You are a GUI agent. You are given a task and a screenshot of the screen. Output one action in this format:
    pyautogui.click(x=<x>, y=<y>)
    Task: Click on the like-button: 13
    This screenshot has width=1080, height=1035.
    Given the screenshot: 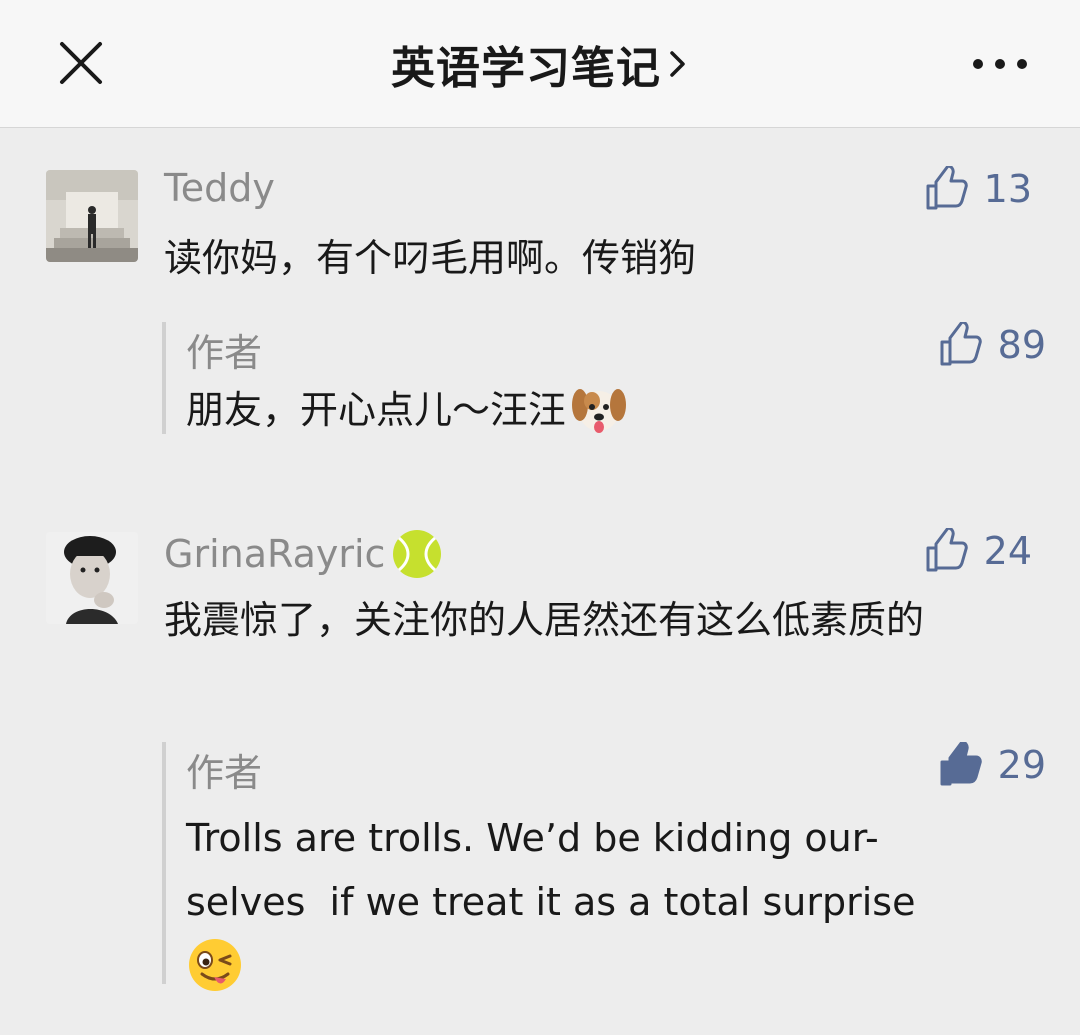 What is the action you would take?
    pyautogui.click(x=978, y=189)
    